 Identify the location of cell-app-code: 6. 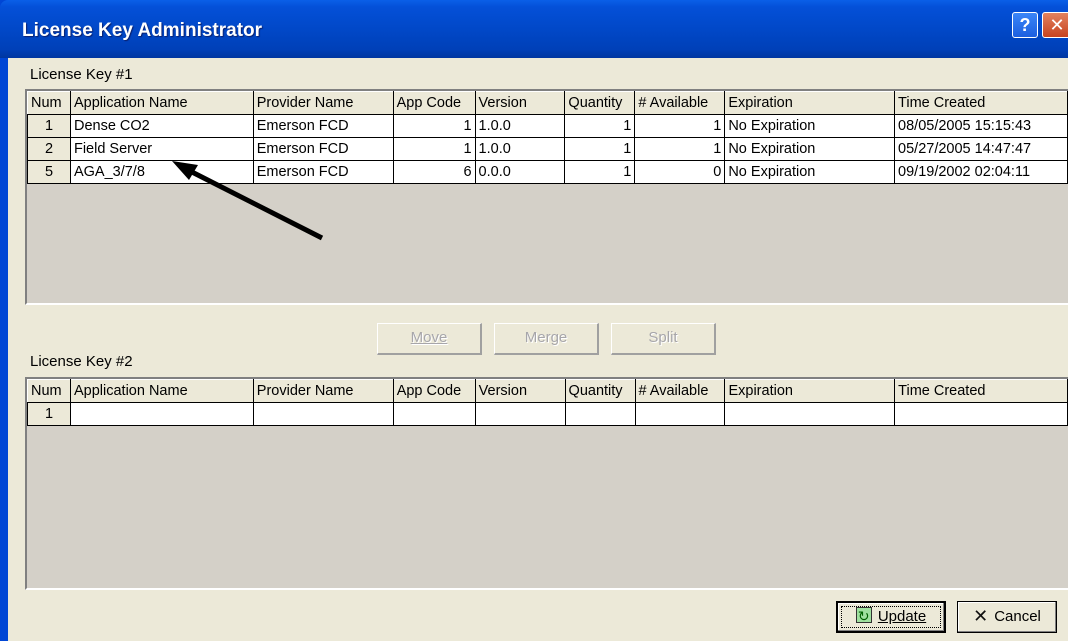
(434, 172).